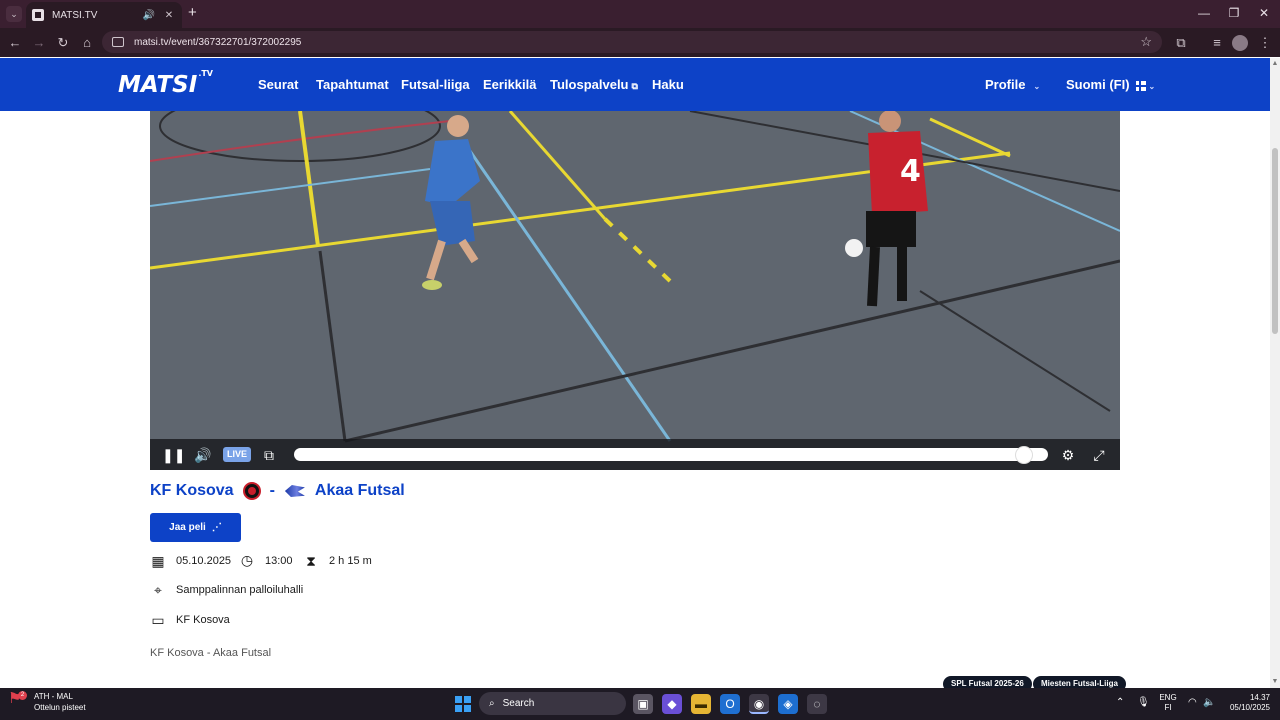  What do you see at coordinates (1265, 43) in the screenshot?
I see `browser-menu-icon: ⋮` at bounding box center [1265, 43].